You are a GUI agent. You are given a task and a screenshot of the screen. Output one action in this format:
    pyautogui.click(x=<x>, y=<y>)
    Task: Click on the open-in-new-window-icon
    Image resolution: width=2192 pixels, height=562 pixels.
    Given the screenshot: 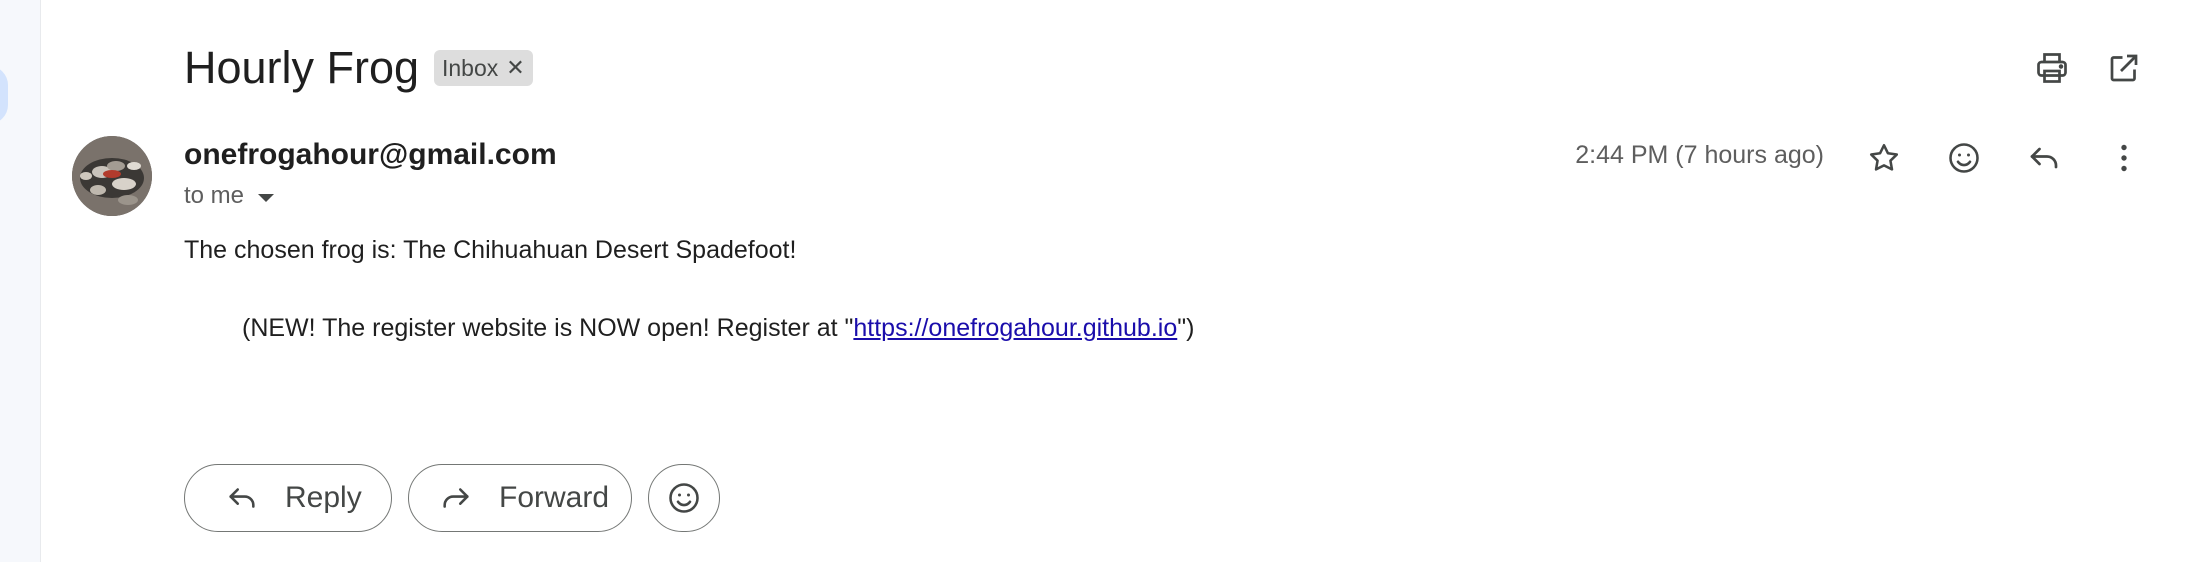 What is the action you would take?
    pyautogui.click(x=2124, y=68)
    